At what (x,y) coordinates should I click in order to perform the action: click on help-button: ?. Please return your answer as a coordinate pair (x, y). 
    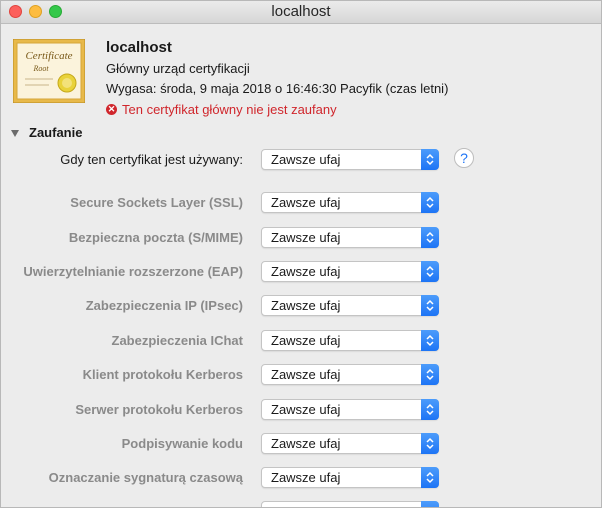
    Looking at the image, I should click on (464, 158).